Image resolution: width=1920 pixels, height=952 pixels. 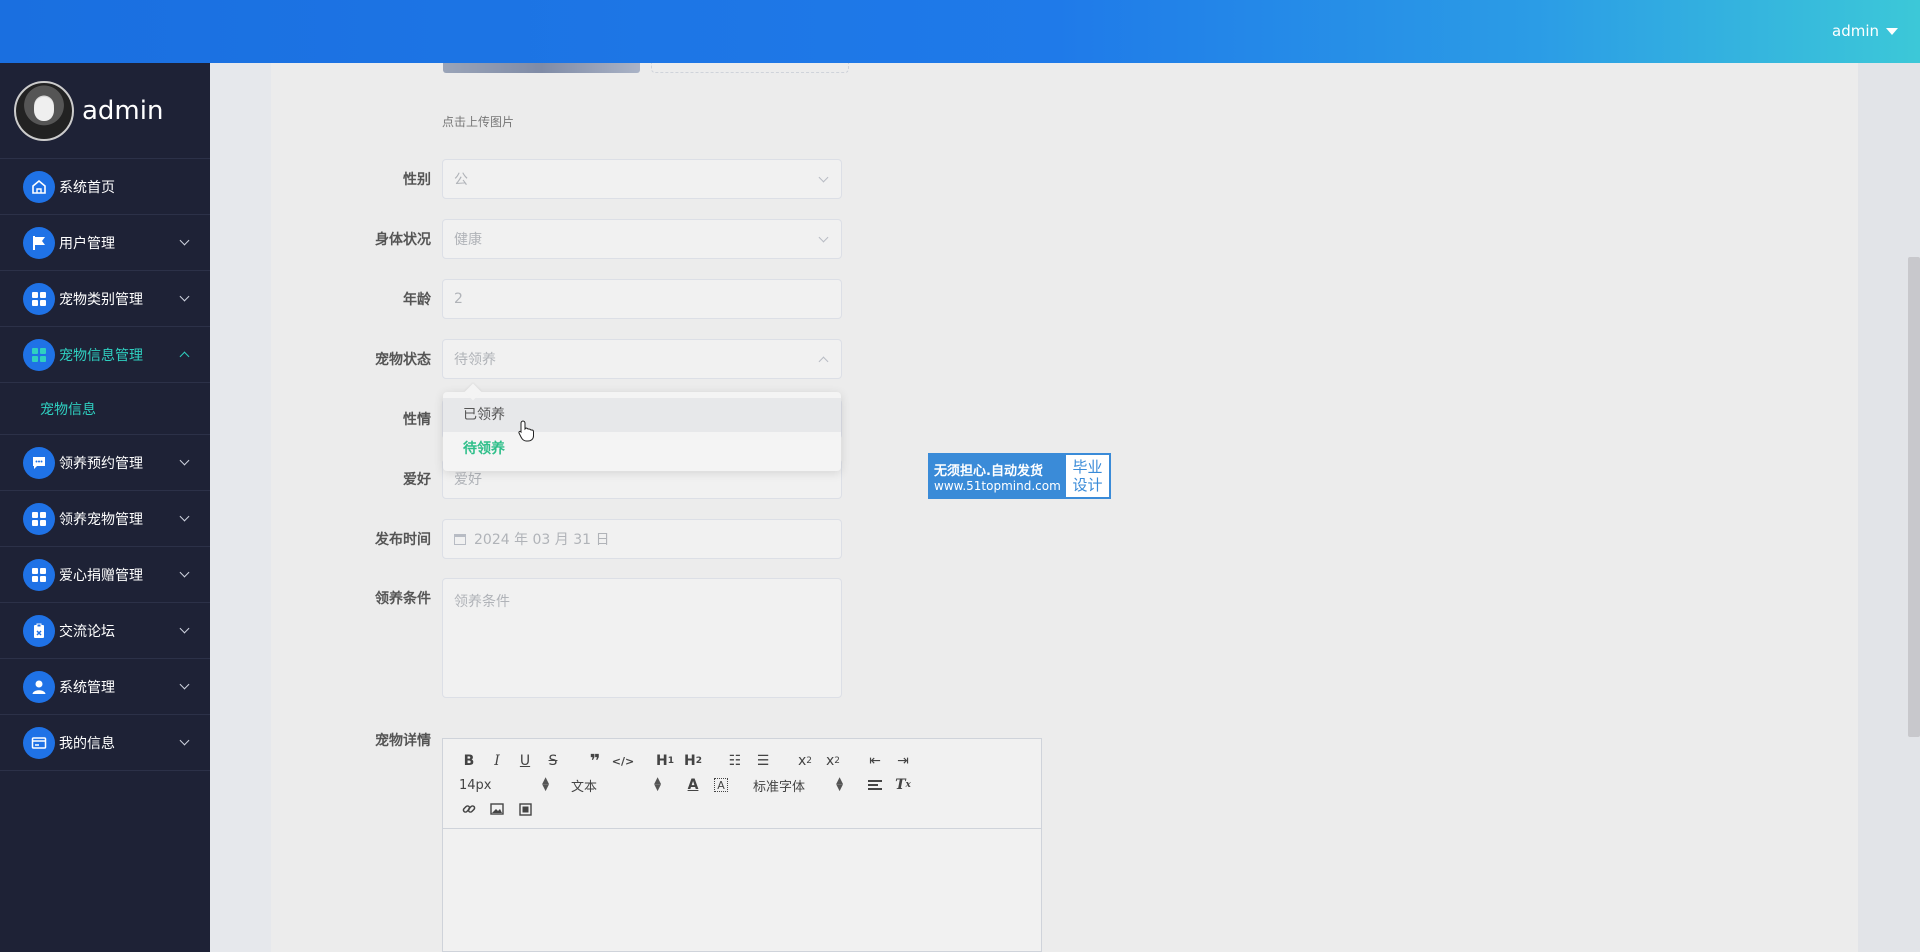 What do you see at coordinates (39, 242) in the screenshot?
I see `flag-icon` at bounding box center [39, 242].